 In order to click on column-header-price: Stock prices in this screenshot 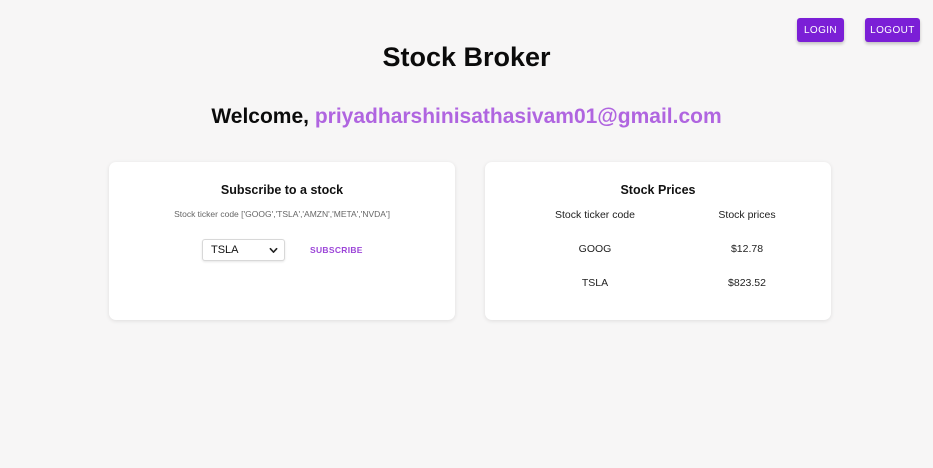, I will do `click(747, 215)`.